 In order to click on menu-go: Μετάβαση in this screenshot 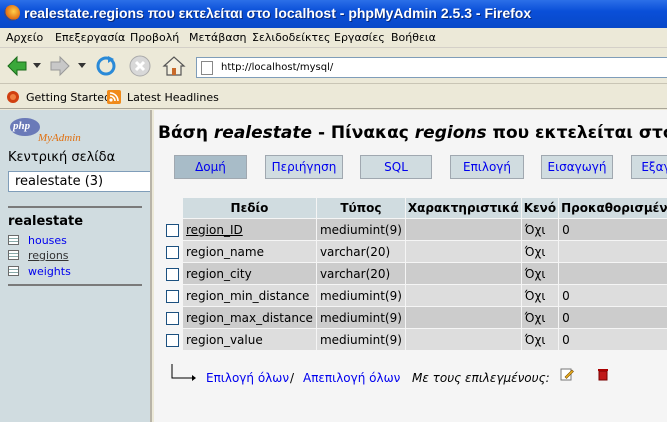, I will do `click(218, 37)`.